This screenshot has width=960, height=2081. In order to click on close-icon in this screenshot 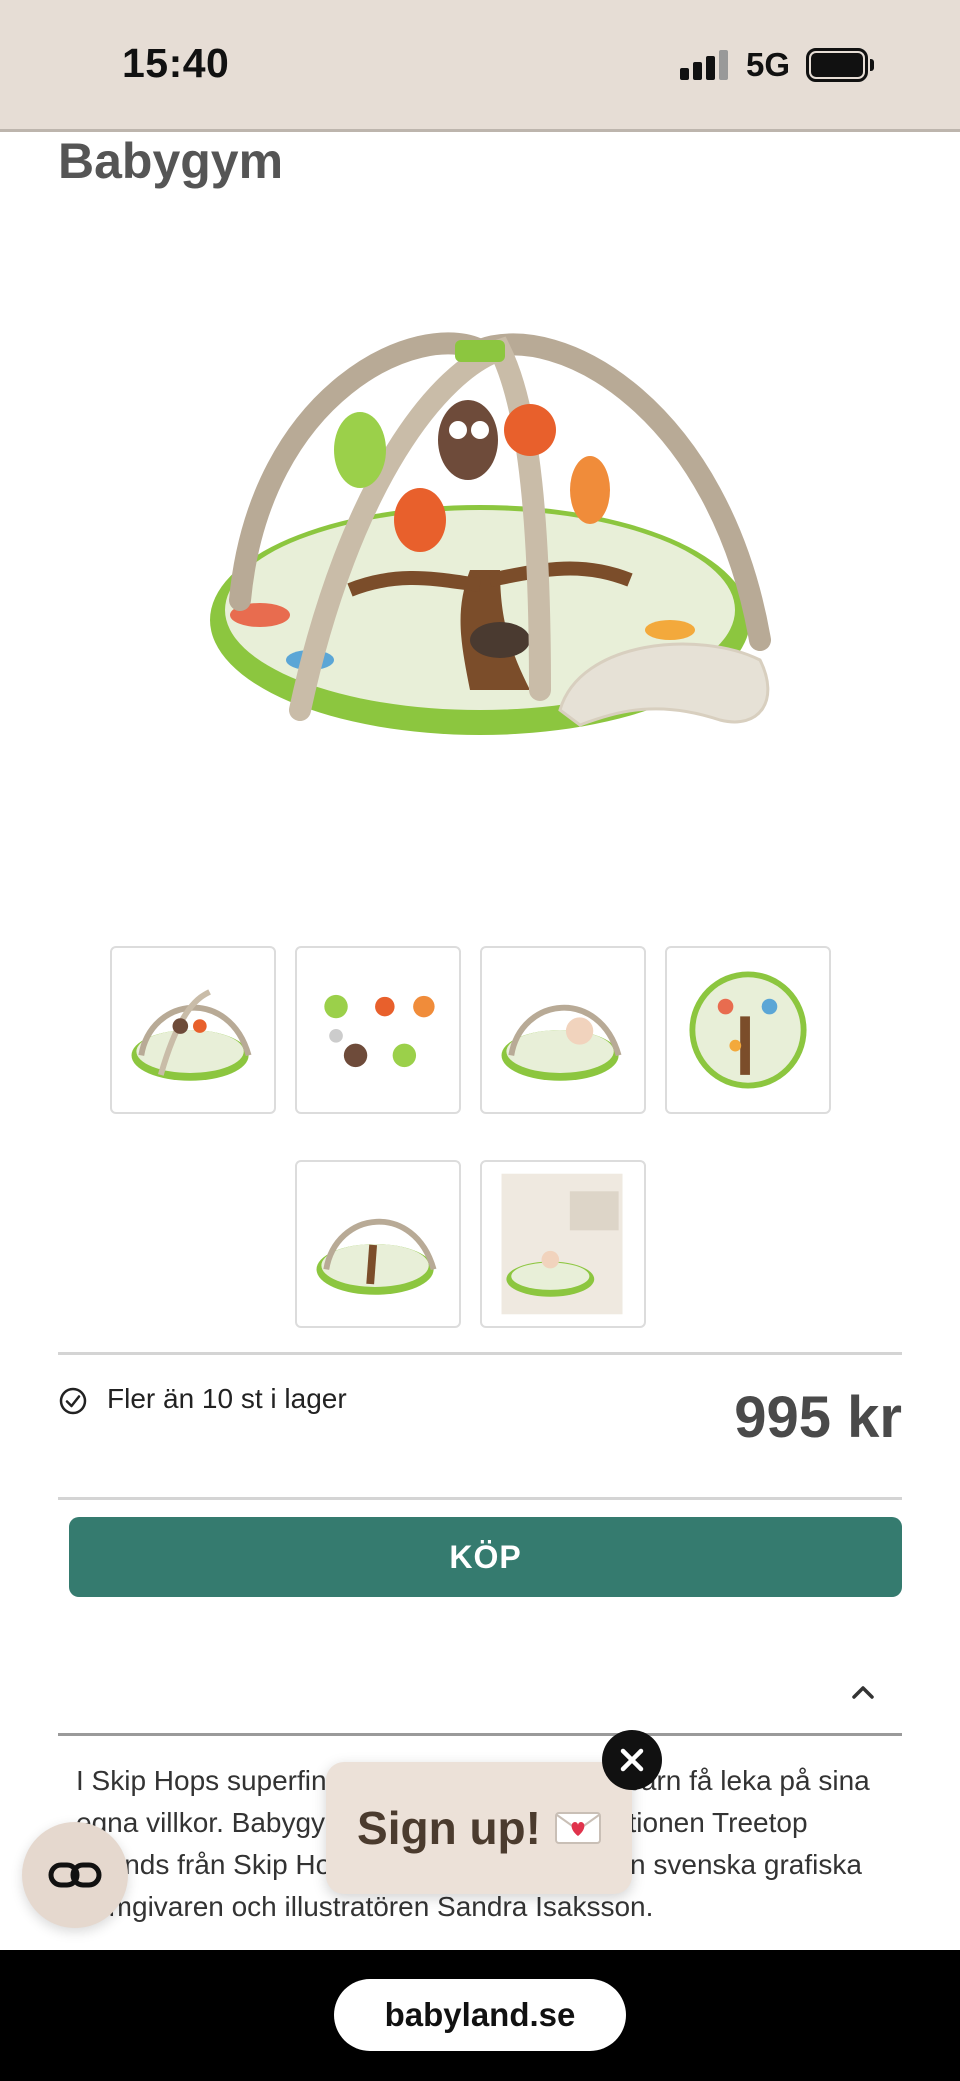, I will do `click(632, 1760)`.